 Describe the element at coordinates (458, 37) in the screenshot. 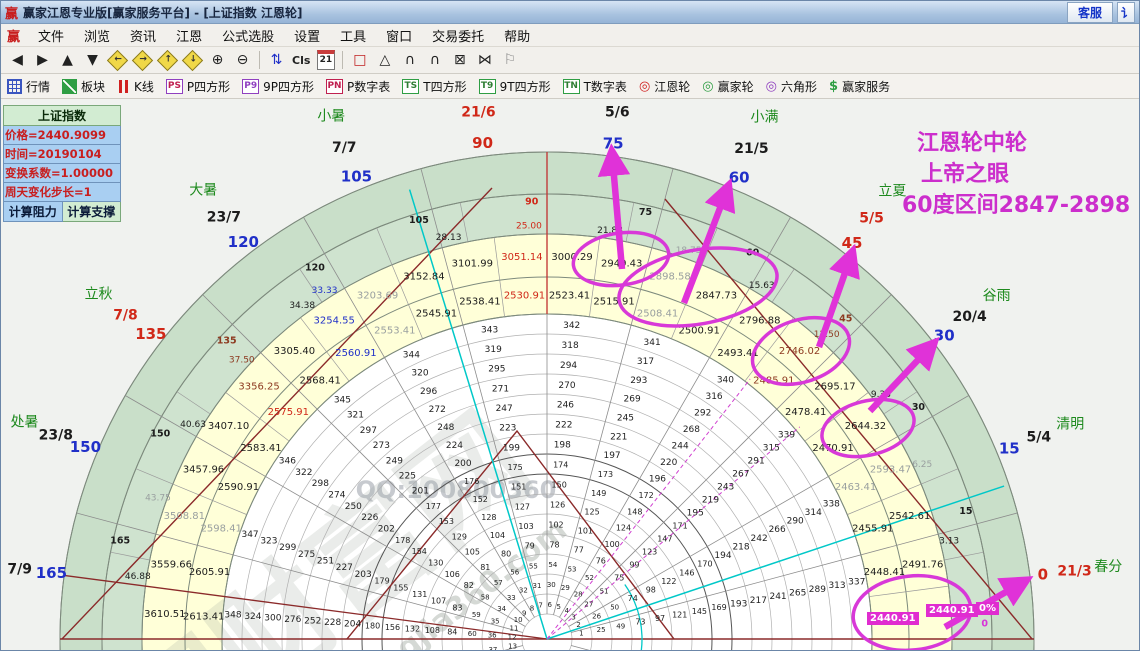

I see `menu-交易委托: 交易委托` at that location.